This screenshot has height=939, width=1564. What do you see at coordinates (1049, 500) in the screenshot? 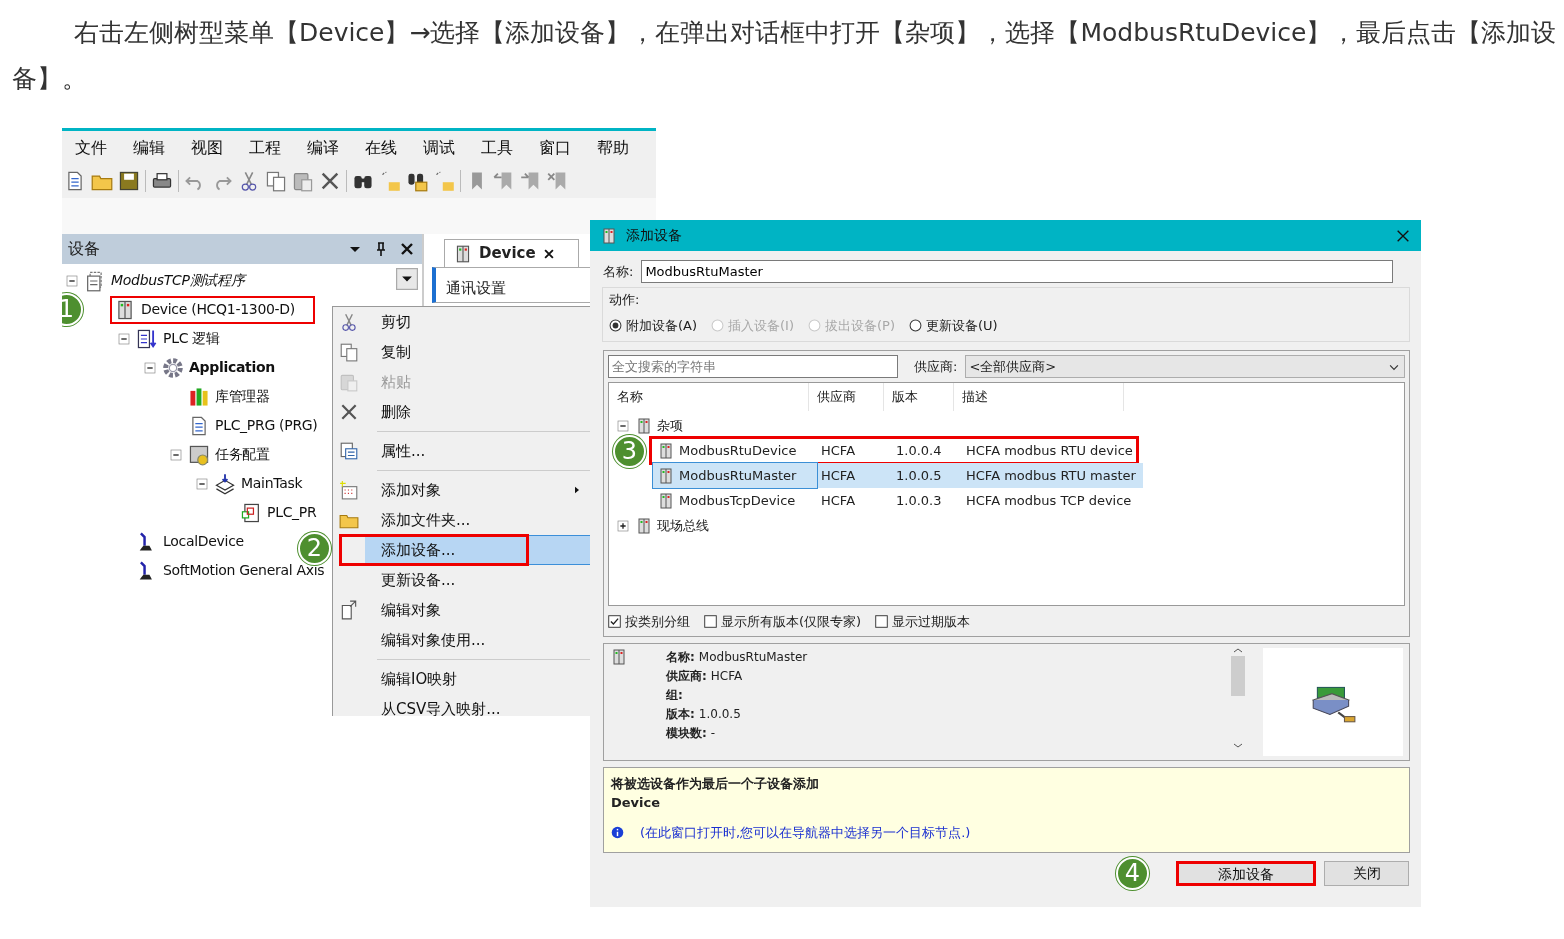
I see `table-cell-text: HCFA modbus TCP device` at bounding box center [1049, 500].